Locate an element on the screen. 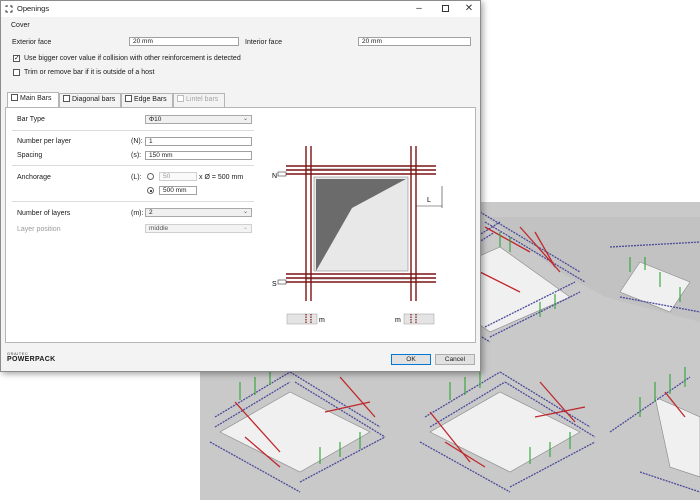  dialog-footer: GRAITEC POWERPACK OK Cancel is located at coordinates (240, 358).